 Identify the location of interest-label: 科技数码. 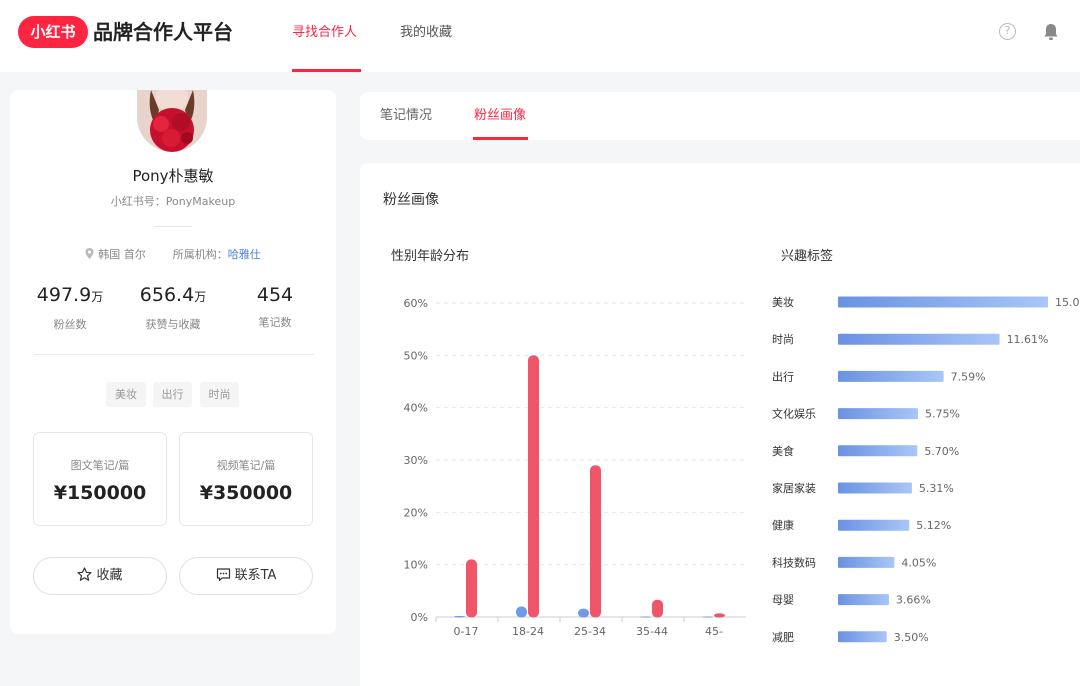
(794, 562).